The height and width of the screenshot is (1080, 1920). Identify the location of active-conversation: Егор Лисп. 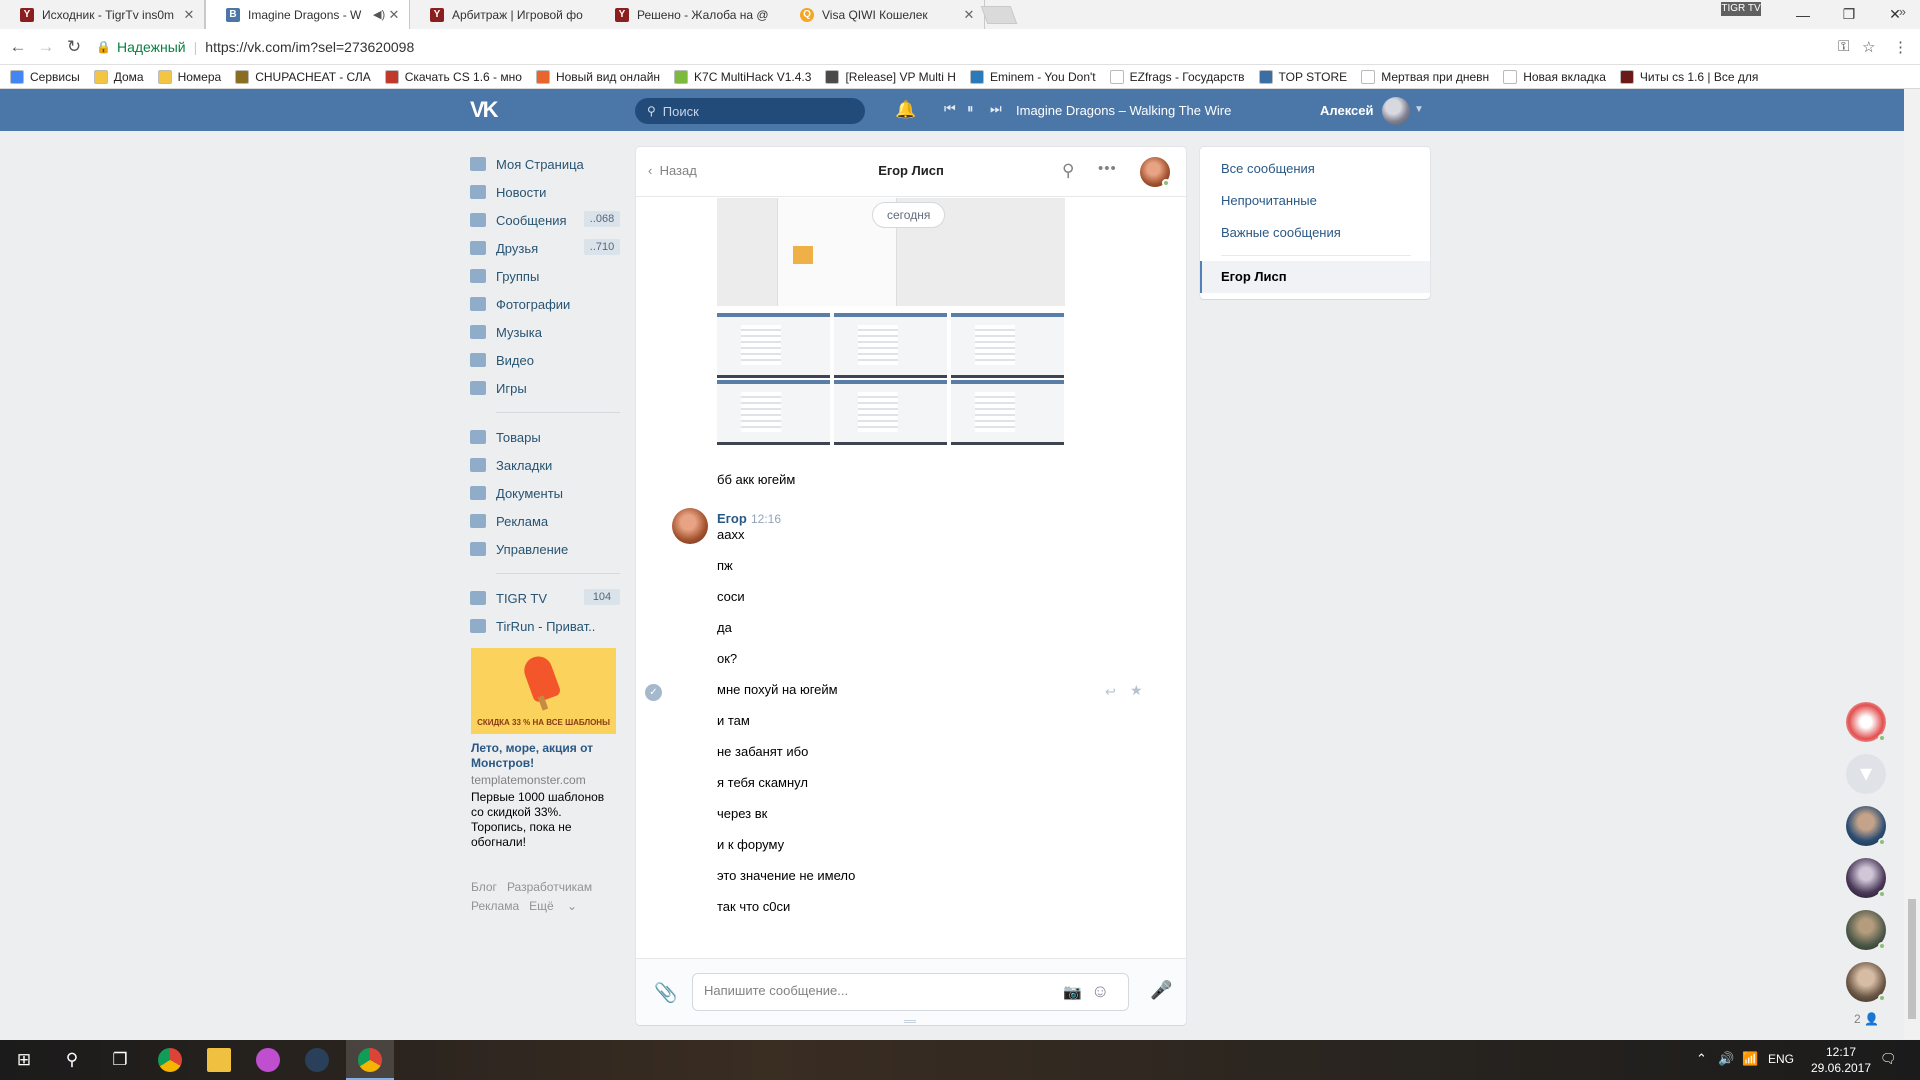
(1315, 277).